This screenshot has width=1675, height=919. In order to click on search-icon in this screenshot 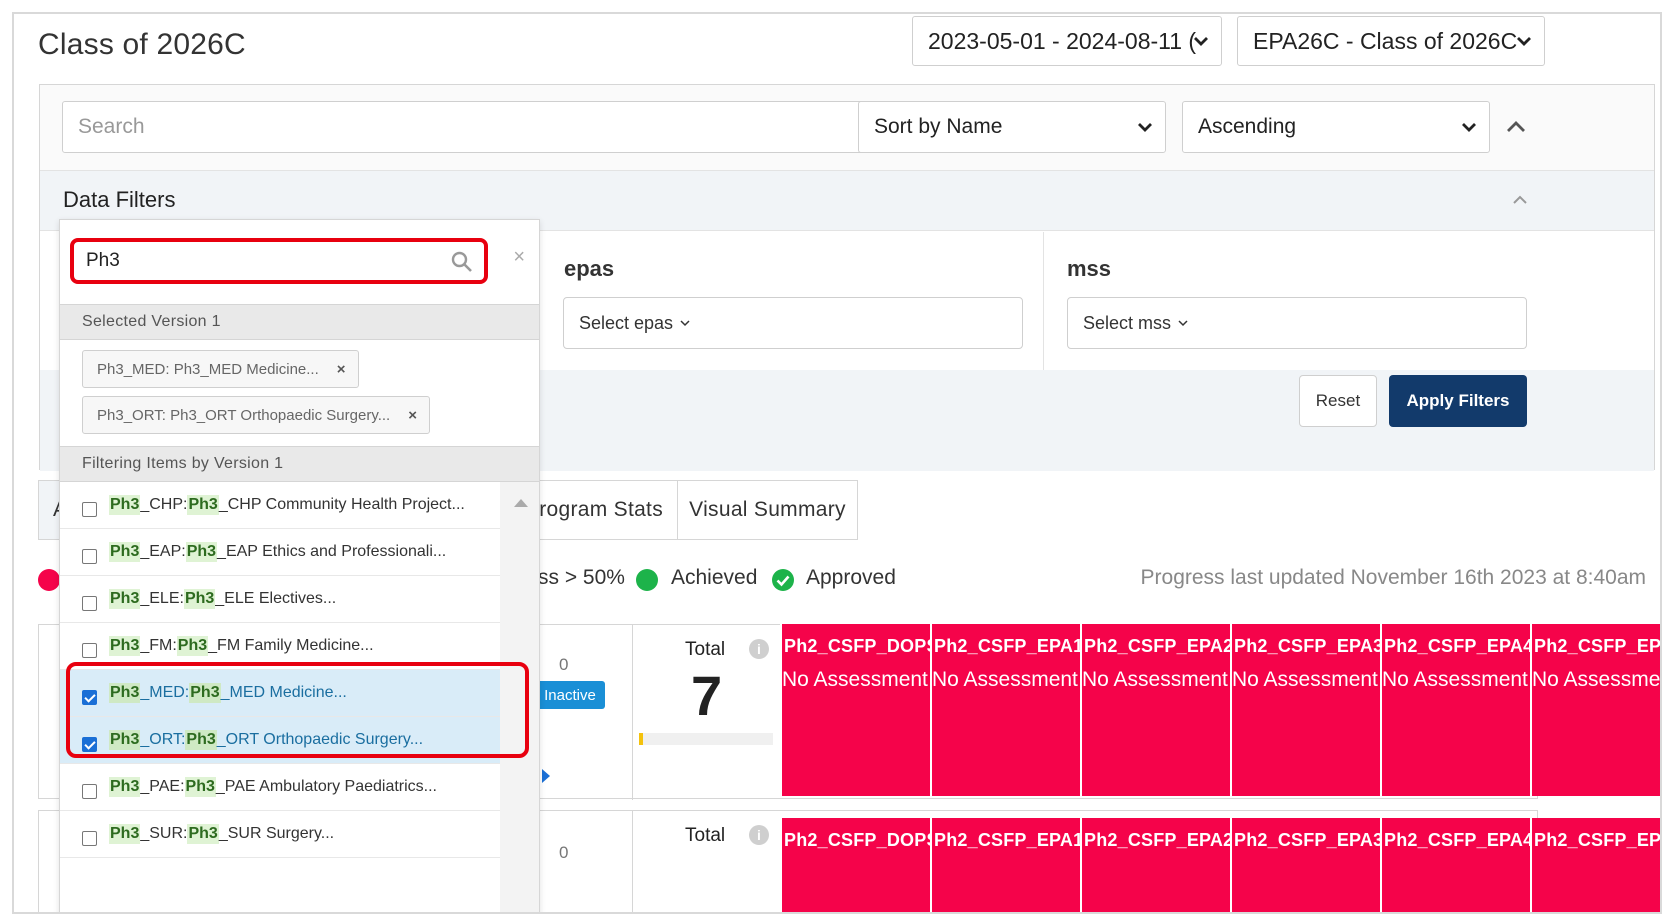, I will do `click(461, 261)`.